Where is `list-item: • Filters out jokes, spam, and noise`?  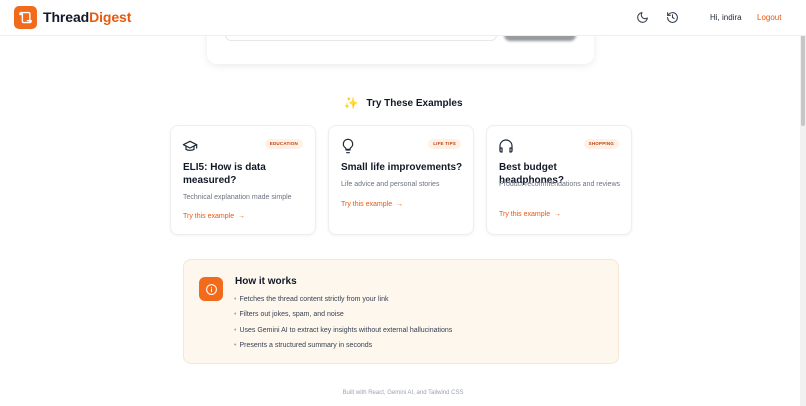
list-item: • Filters out jokes, spam, and noise is located at coordinates (343, 317).